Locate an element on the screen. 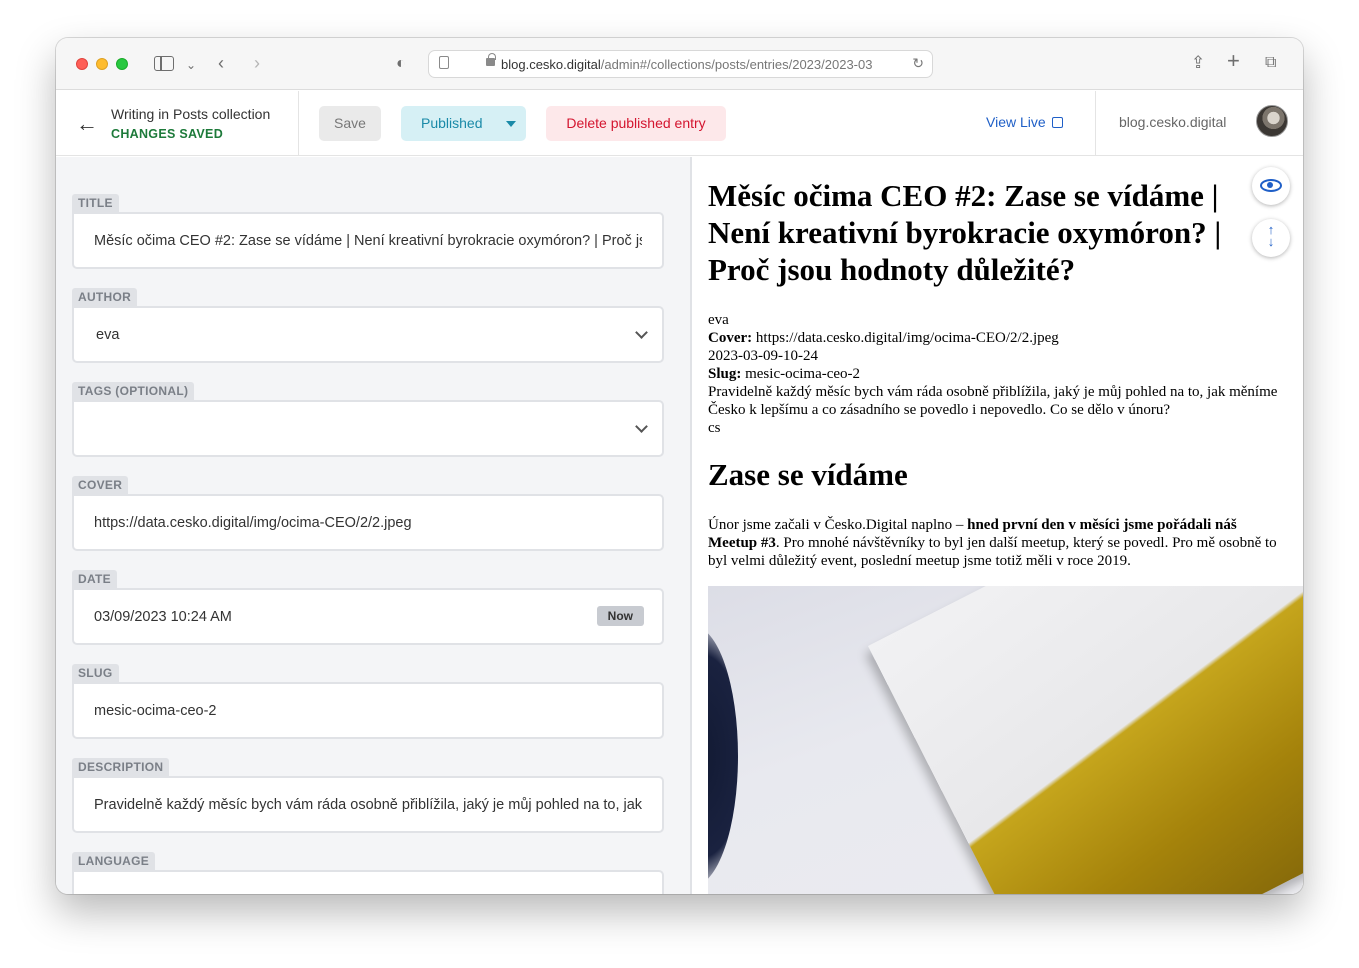  field-label: SLUG is located at coordinates (95, 673).